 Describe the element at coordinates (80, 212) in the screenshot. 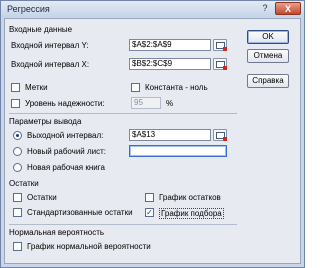

I see `standardized-residuals-label: Стандартизованные остатки` at that location.